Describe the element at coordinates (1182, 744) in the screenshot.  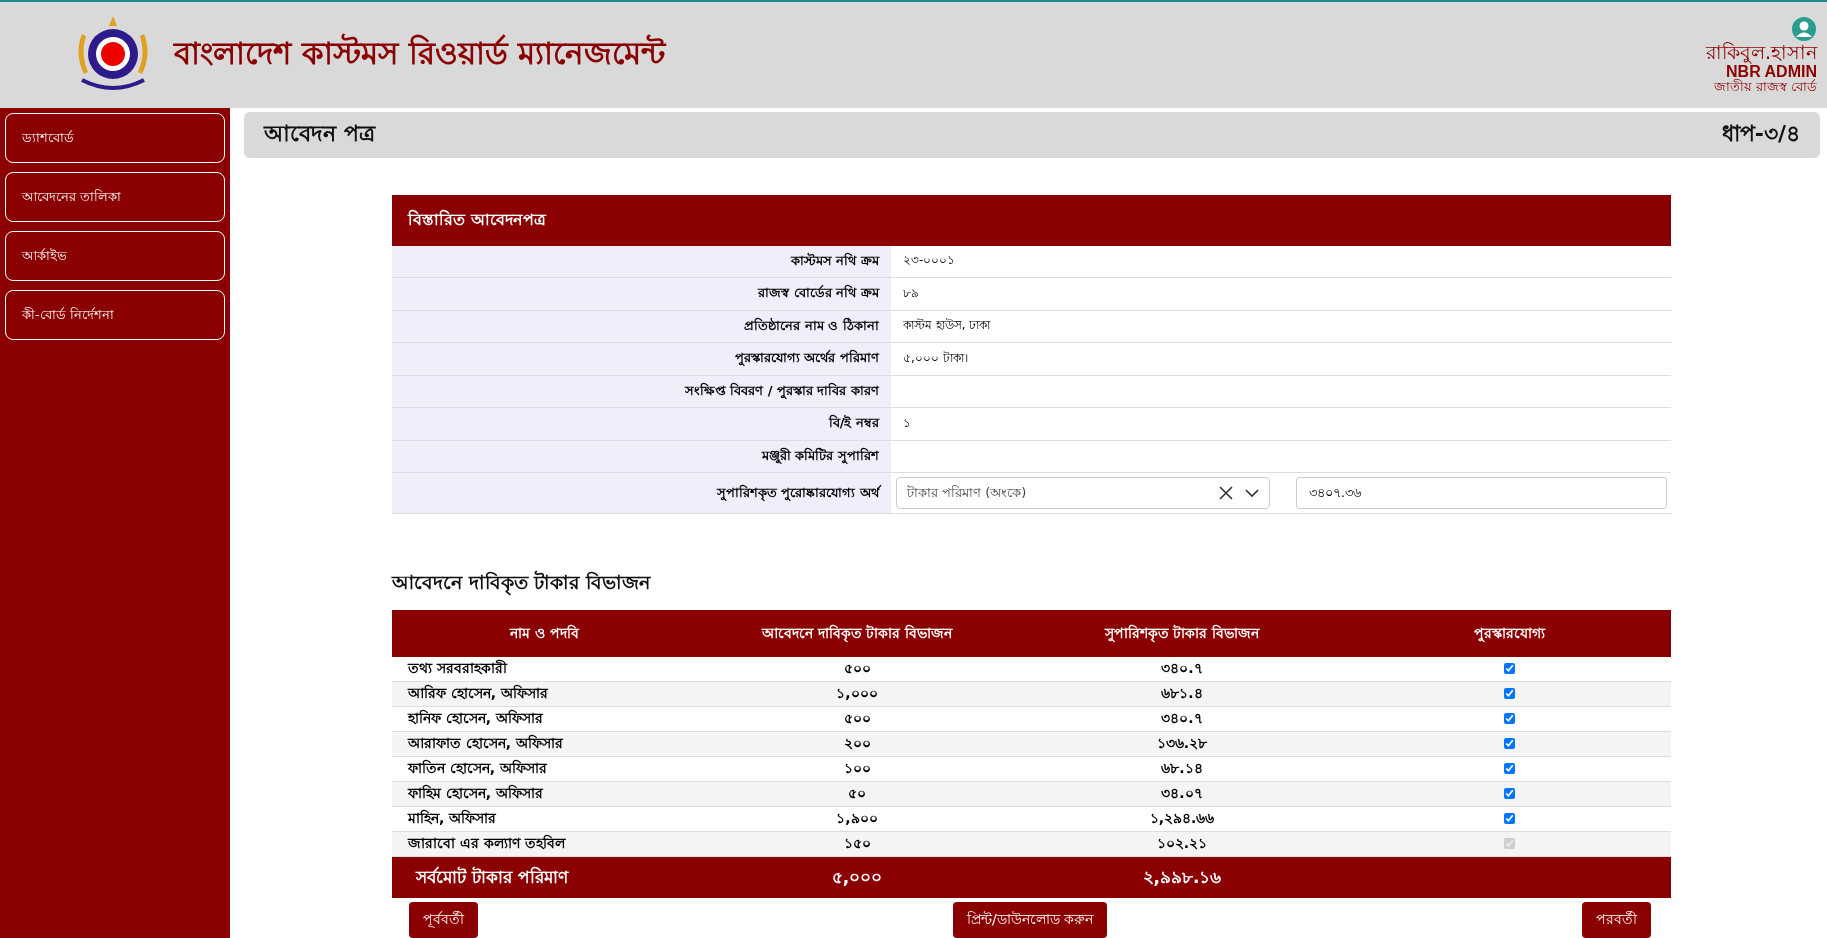
I see `table-cell: ১৩৬.২৮` at that location.